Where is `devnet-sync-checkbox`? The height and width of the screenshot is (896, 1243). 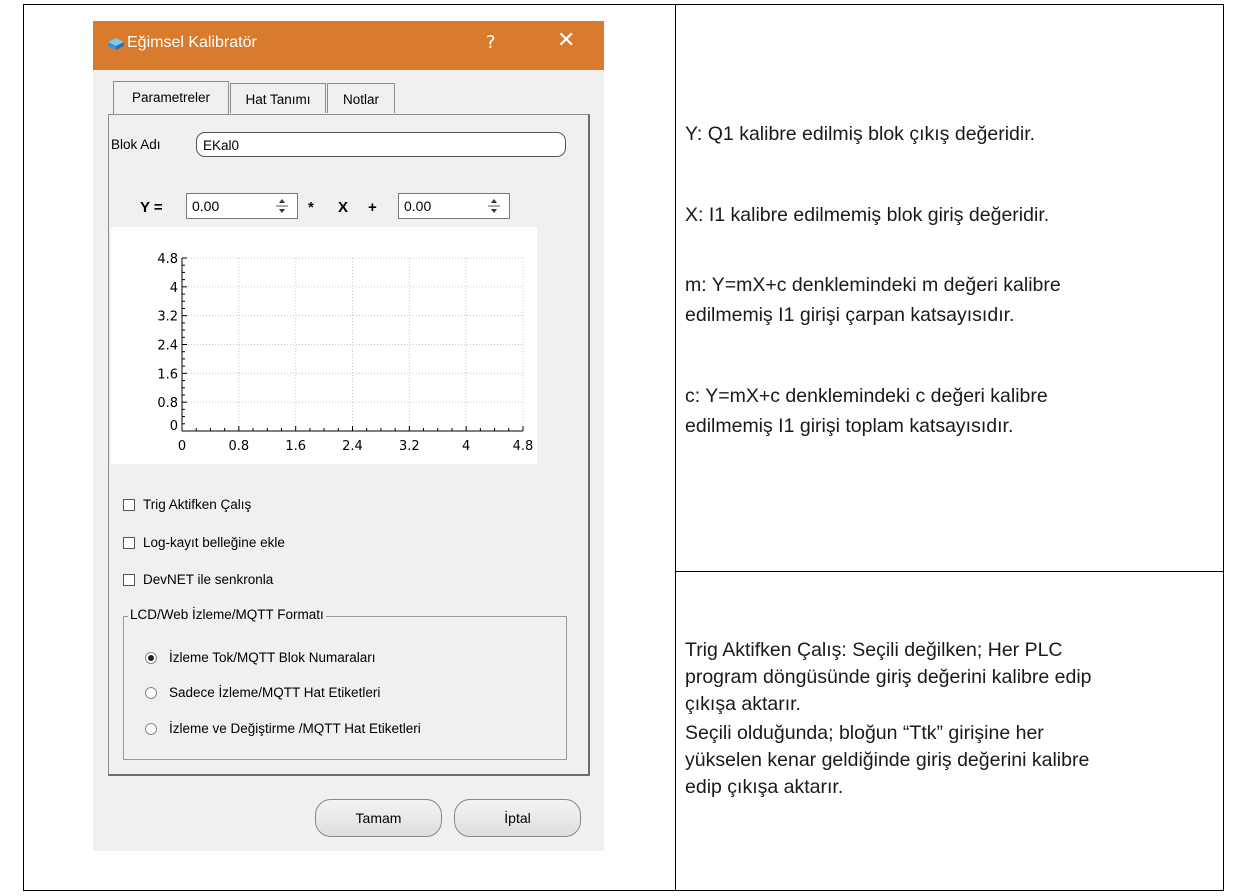
devnet-sync-checkbox is located at coordinates (129, 580).